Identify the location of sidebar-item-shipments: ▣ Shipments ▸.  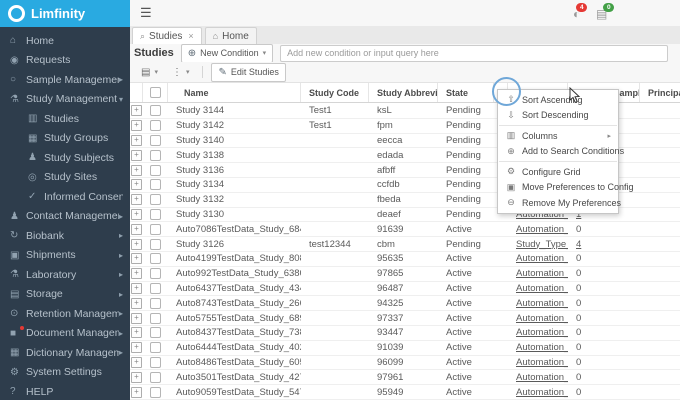
(65, 256).